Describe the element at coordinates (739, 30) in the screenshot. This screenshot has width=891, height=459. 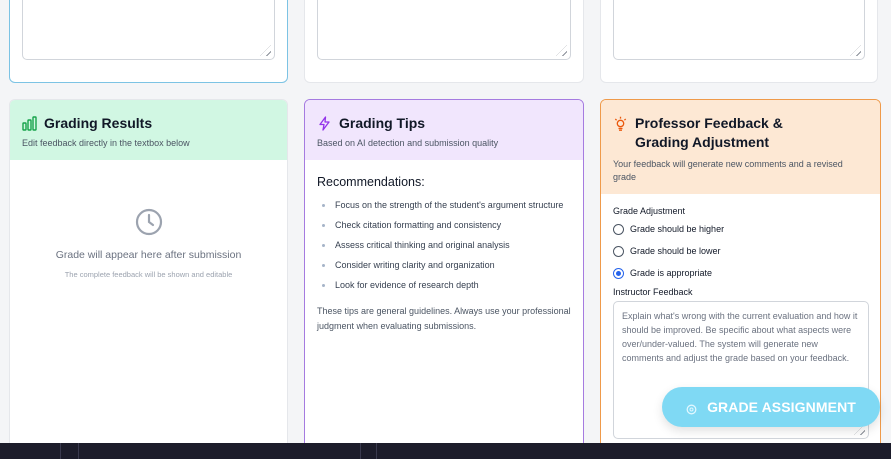
I see `top-textarea-right` at that location.